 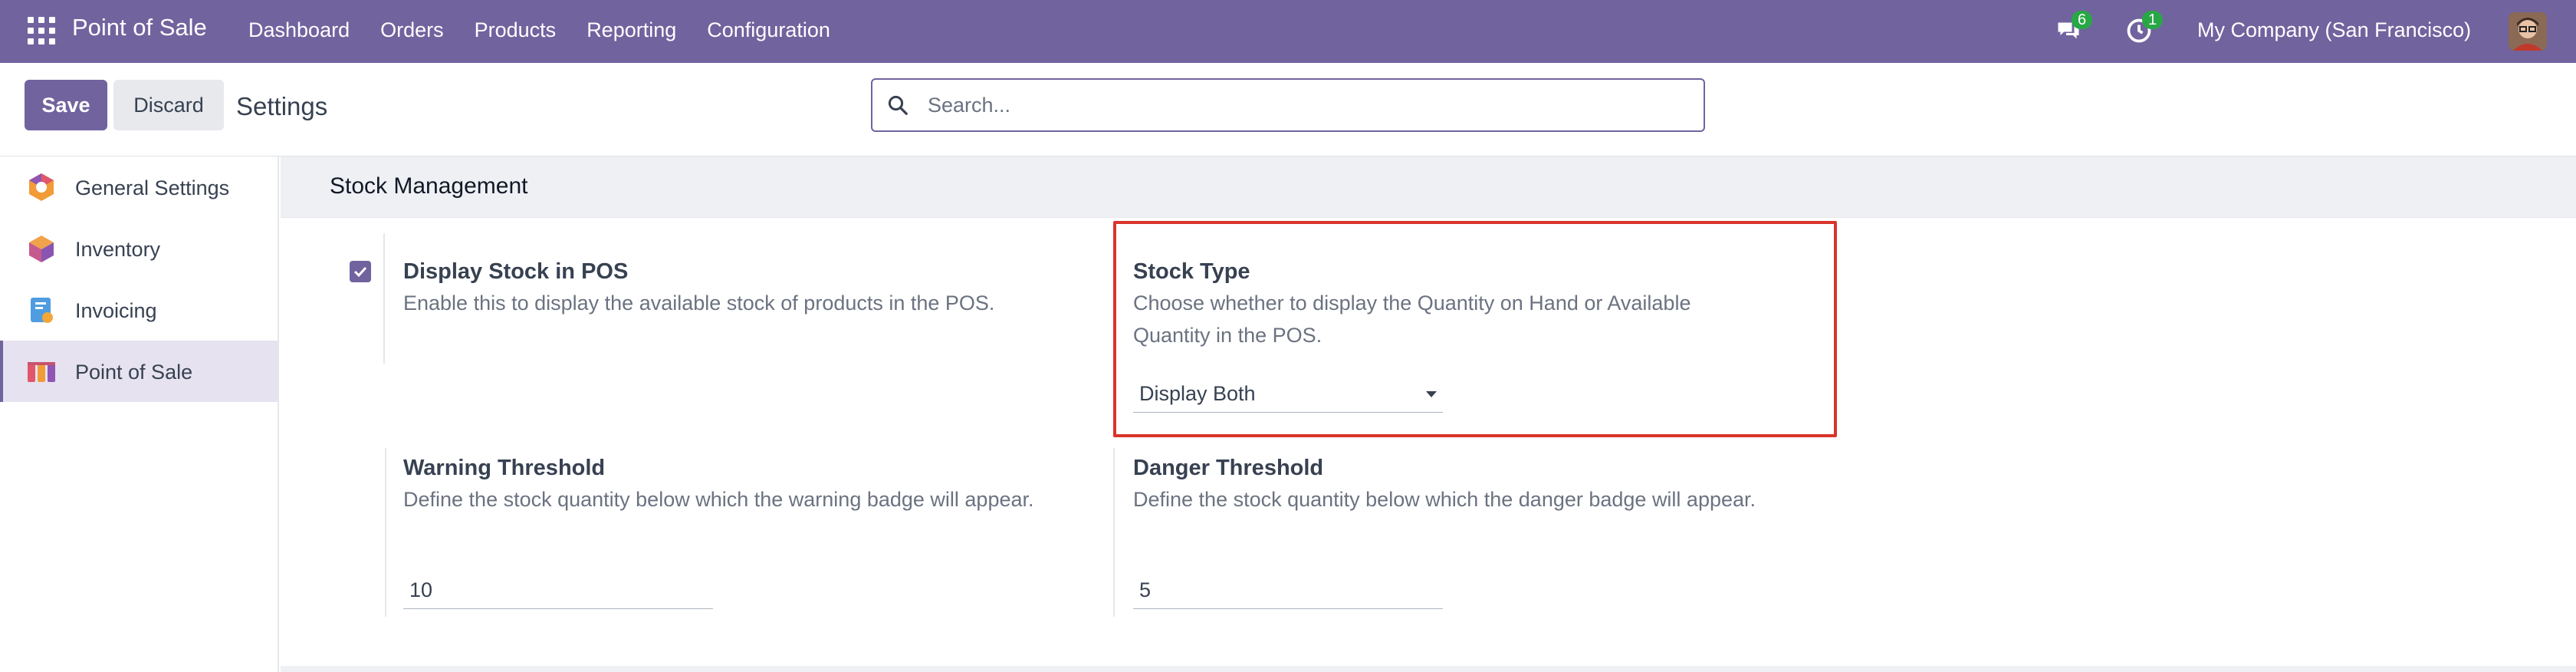 What do you see at coordinates (1429, 187) in the screenshot?
I see `section-header: Stock Management` at bounding box center [1429, 187].